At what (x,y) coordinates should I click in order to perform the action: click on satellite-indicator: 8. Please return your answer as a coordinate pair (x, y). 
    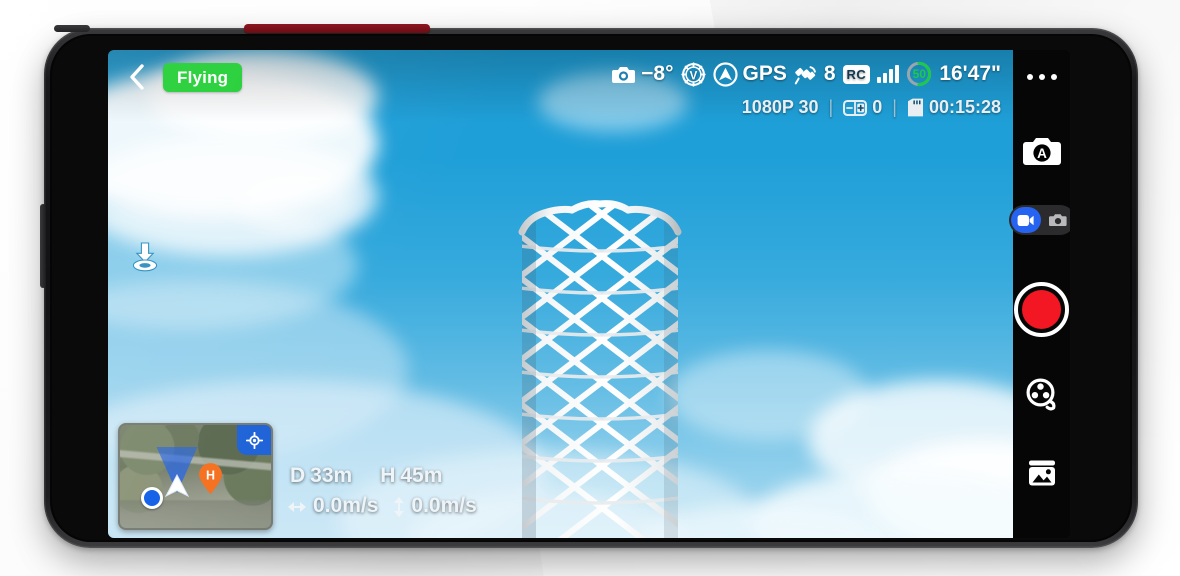
    Looking at the image, I should click on (815, 74).